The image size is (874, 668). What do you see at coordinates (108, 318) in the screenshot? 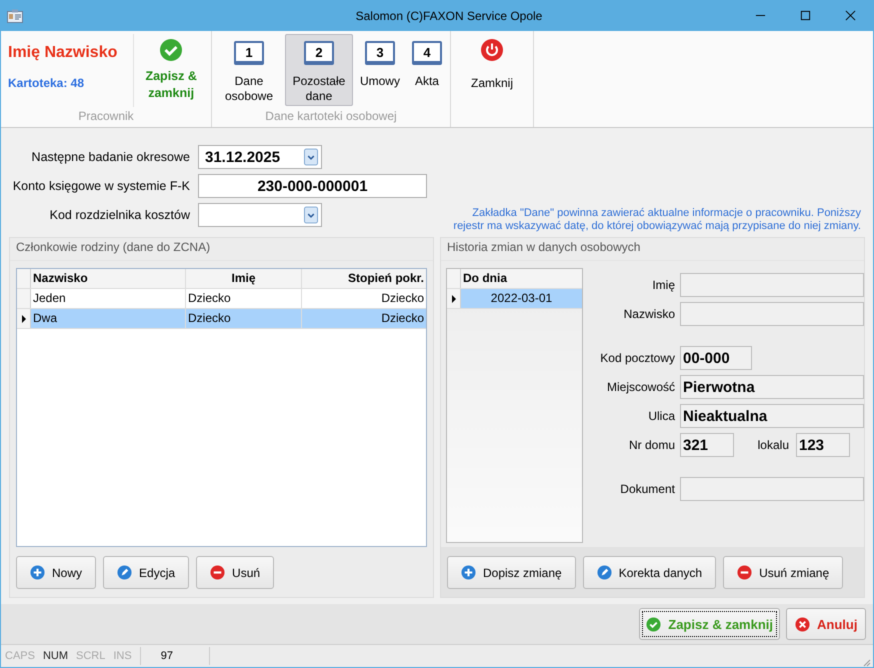
I see `table-cell: Dwa` at bounding box center [108, 318].